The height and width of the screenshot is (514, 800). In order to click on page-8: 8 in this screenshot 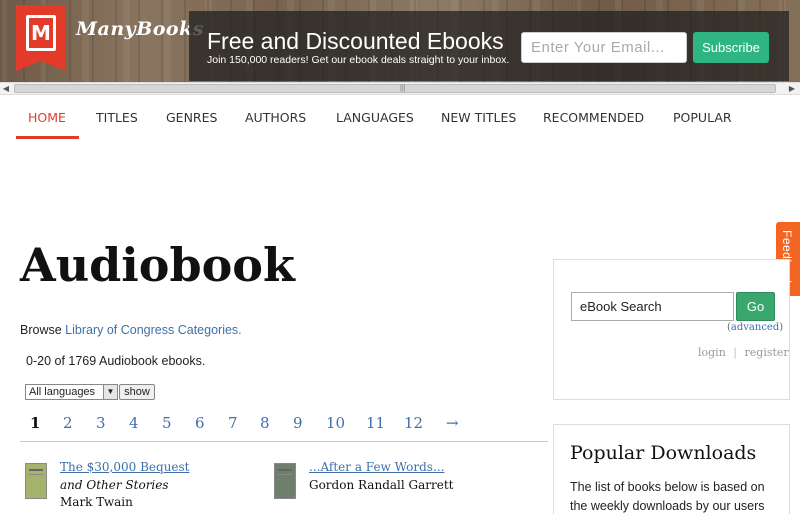, I will do `click(265, 423)`.